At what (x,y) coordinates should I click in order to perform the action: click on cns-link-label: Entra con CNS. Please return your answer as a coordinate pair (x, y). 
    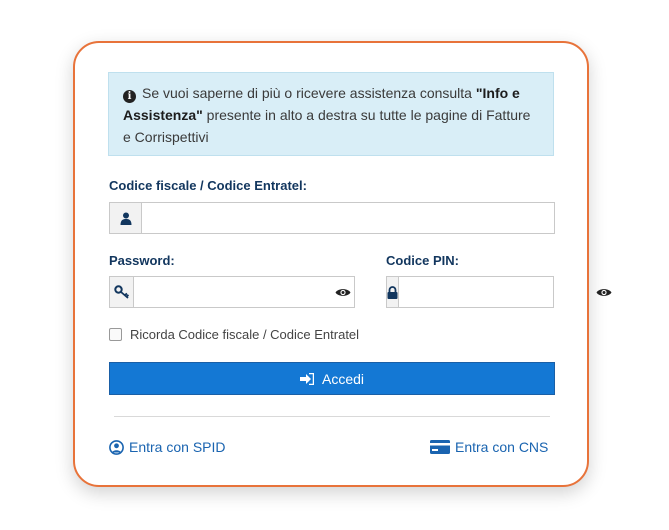
    Looking at the image, I should click on (502, 447).